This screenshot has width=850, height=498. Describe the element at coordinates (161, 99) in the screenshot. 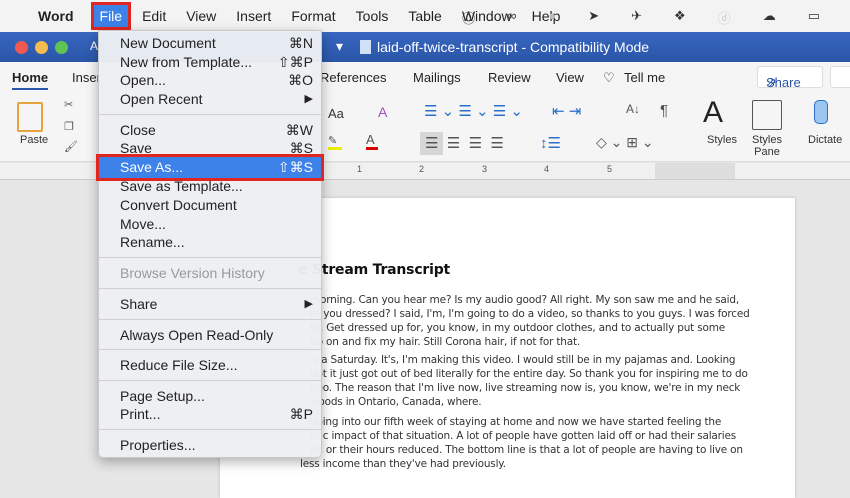

I see `menu-item-label: Open Recent` at that location.